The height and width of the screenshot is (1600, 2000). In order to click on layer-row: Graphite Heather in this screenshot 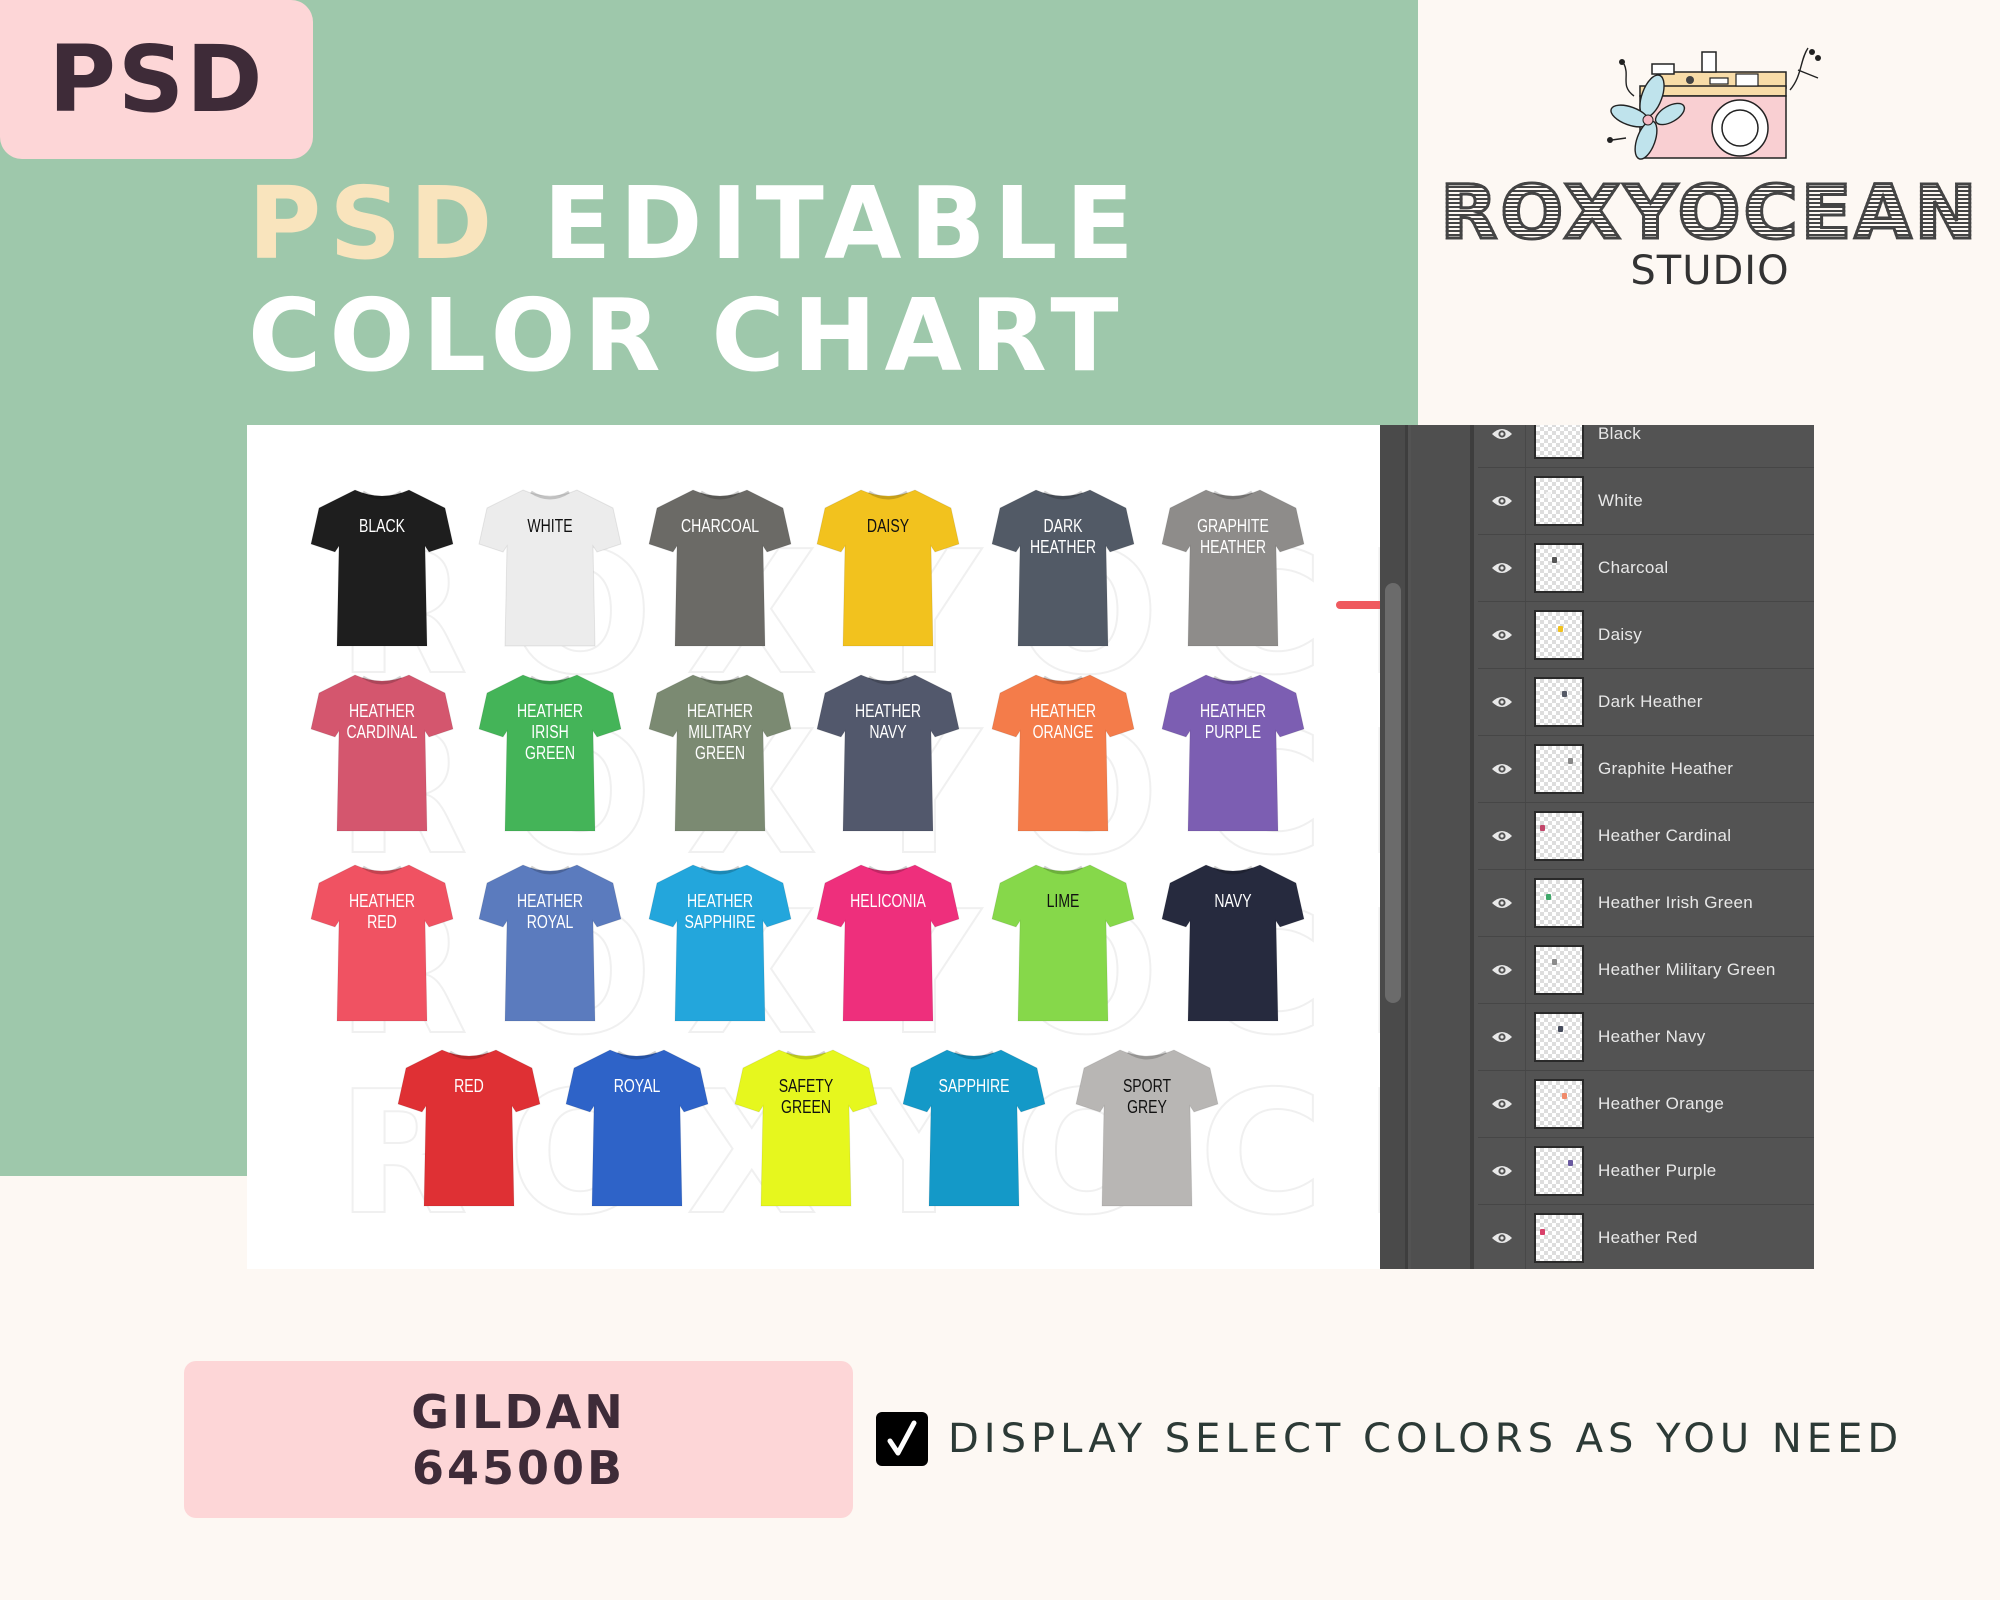, I will do `click(1646, 769)`.